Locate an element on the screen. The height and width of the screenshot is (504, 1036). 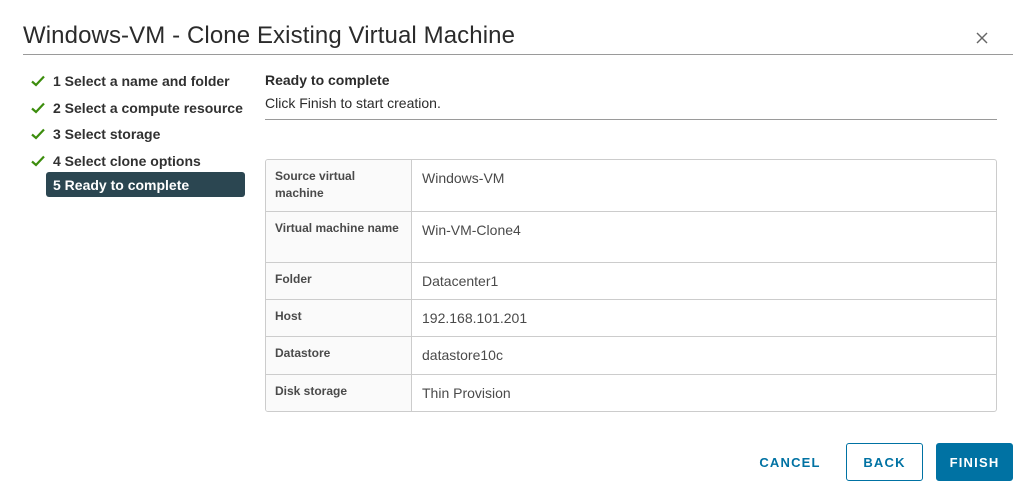
cancel-button: CANCEL is located at coordinates (790, 462).